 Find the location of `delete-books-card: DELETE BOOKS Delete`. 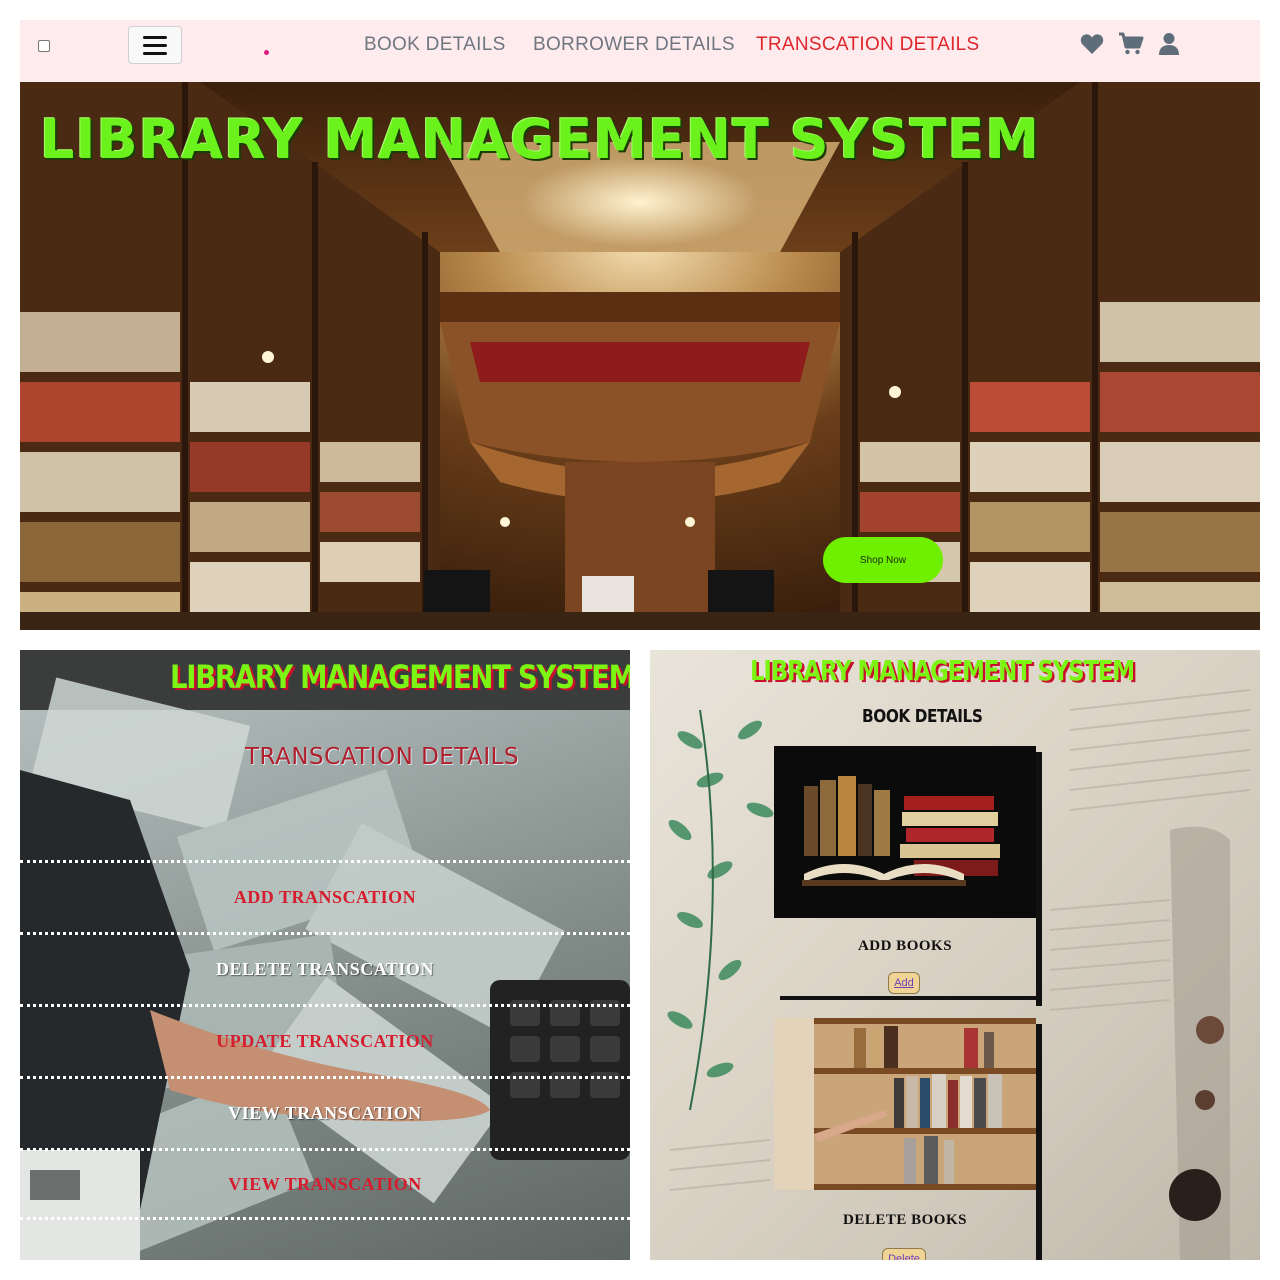

delete-books-card: DELETE BOOKS Delete is located at coordinates (908, 1139).